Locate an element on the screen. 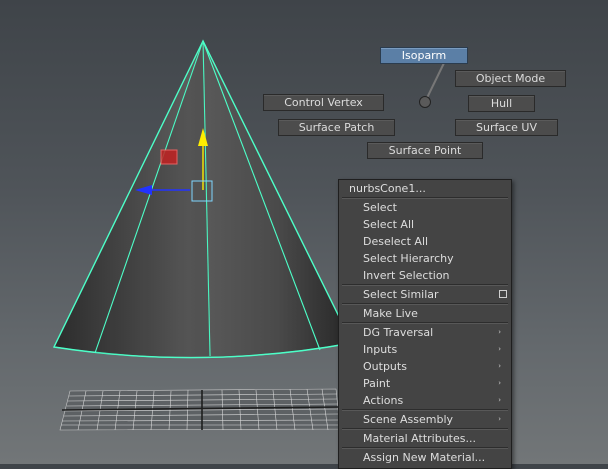 The image size is (608, 469). ground-grid is located at coordinates (200, 409).